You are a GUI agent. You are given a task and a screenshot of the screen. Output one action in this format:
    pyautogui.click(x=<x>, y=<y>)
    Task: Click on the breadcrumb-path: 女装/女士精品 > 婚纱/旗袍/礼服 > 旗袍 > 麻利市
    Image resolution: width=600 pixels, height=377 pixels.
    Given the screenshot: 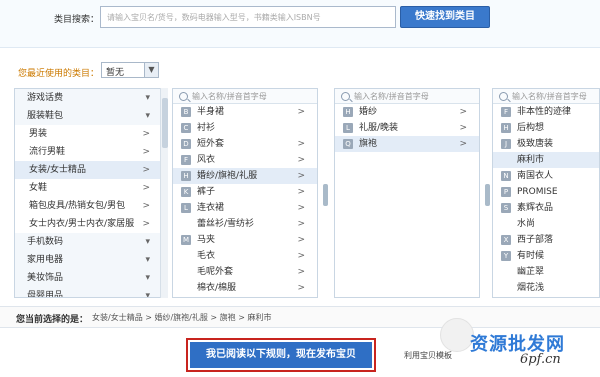 What is the action you would take?
    pyautogui.click(x=182, y=317)
    